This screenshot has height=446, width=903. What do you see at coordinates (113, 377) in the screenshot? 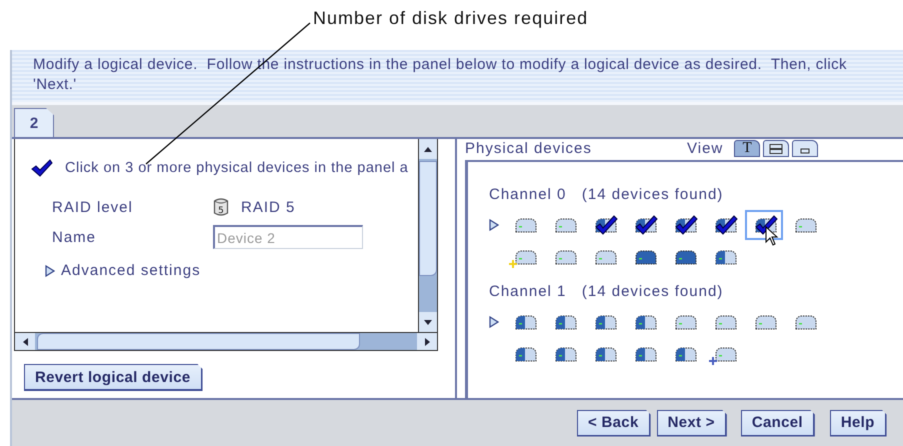
I see `revert-logical-device-button: Revert logical device` at bounding box center [113, 377].